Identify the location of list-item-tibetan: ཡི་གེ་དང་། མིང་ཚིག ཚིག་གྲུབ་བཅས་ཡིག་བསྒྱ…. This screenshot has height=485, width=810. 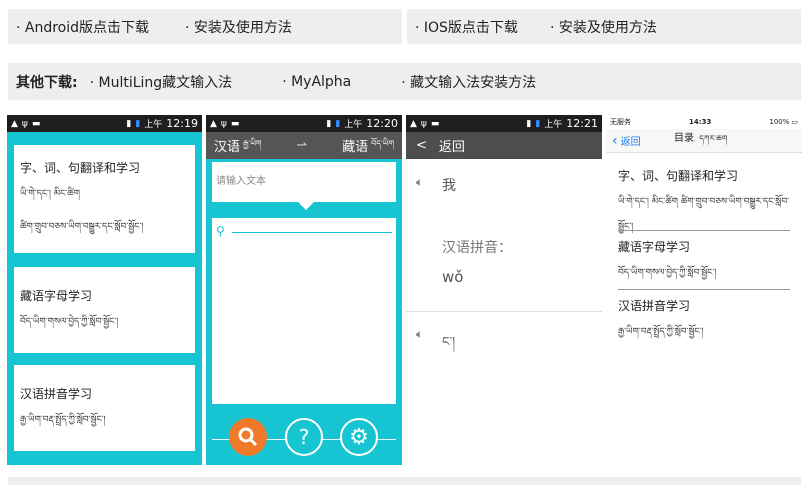
(704, 214).